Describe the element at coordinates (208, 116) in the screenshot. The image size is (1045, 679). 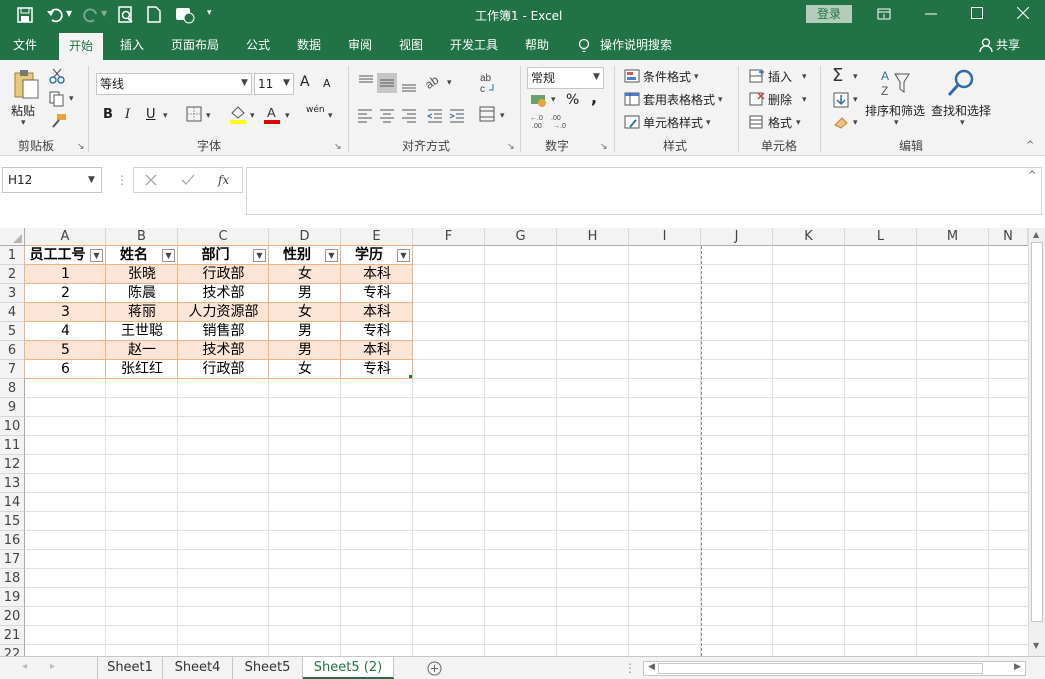
I see `borders-dropdown-icon: ▾` at that location.